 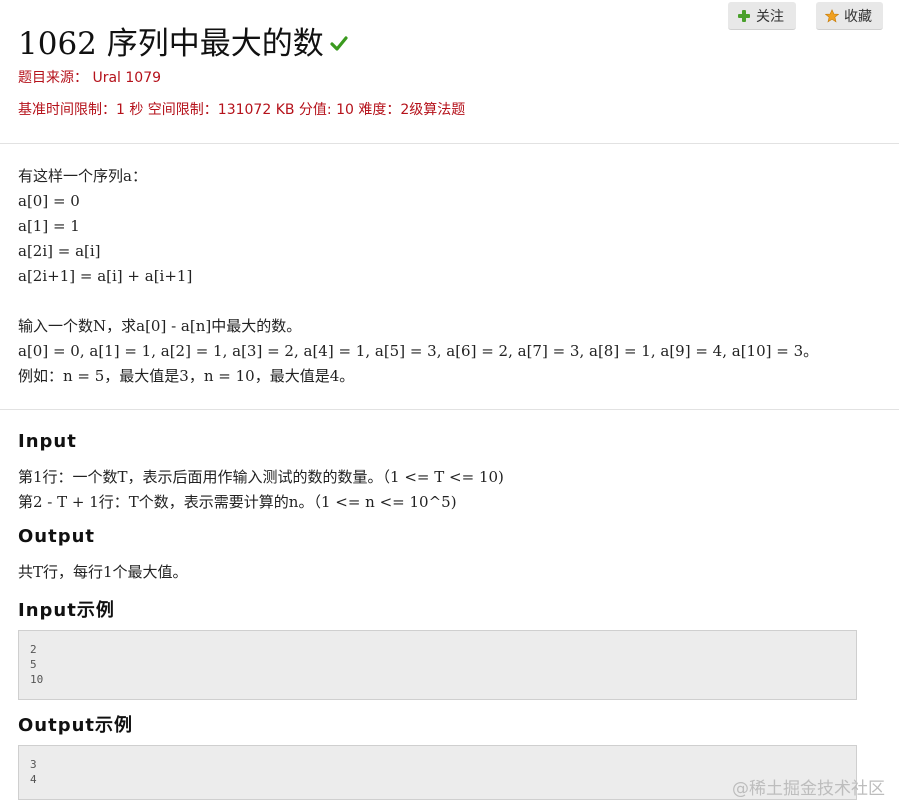 I want to click on watermark: @稀土掘金技术社区, so click(x=808, y=789).